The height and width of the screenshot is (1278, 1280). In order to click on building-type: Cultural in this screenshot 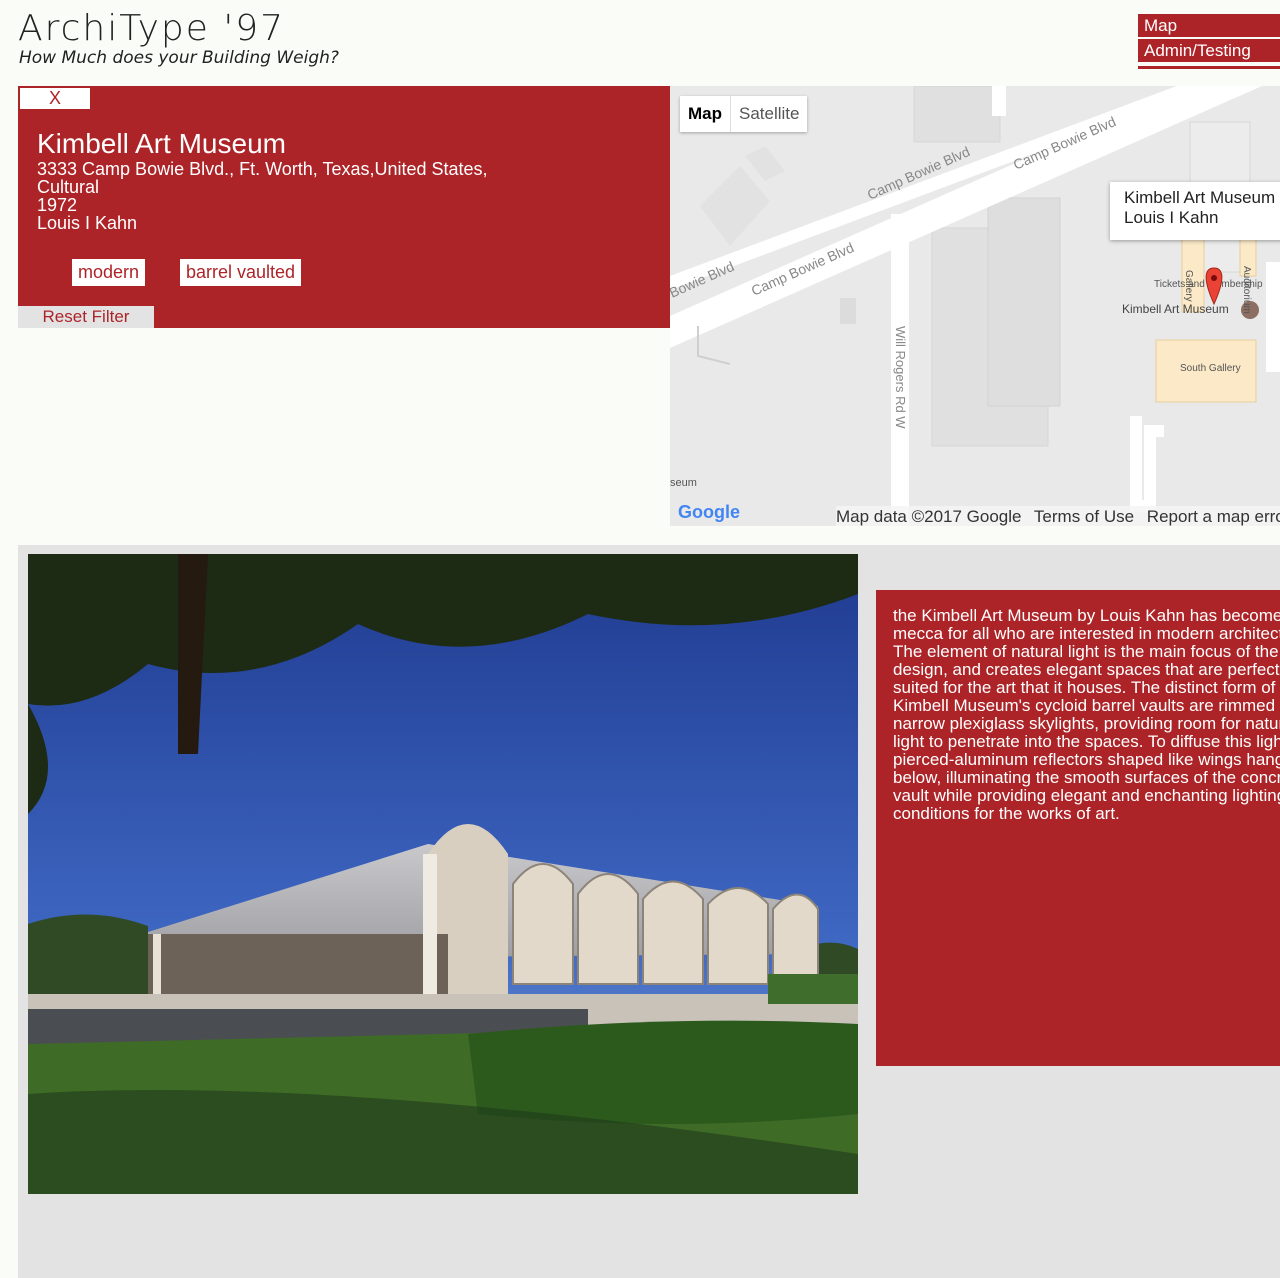, I will do `click(68, 187)`.